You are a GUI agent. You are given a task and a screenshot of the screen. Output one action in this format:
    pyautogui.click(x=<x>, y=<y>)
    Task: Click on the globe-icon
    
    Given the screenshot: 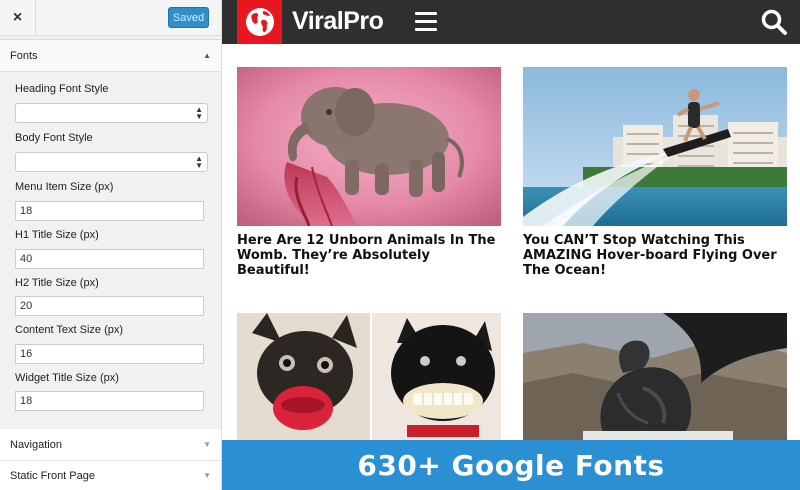 What is the action you would take?
    pyautogui.click(x=259, y=22)
    